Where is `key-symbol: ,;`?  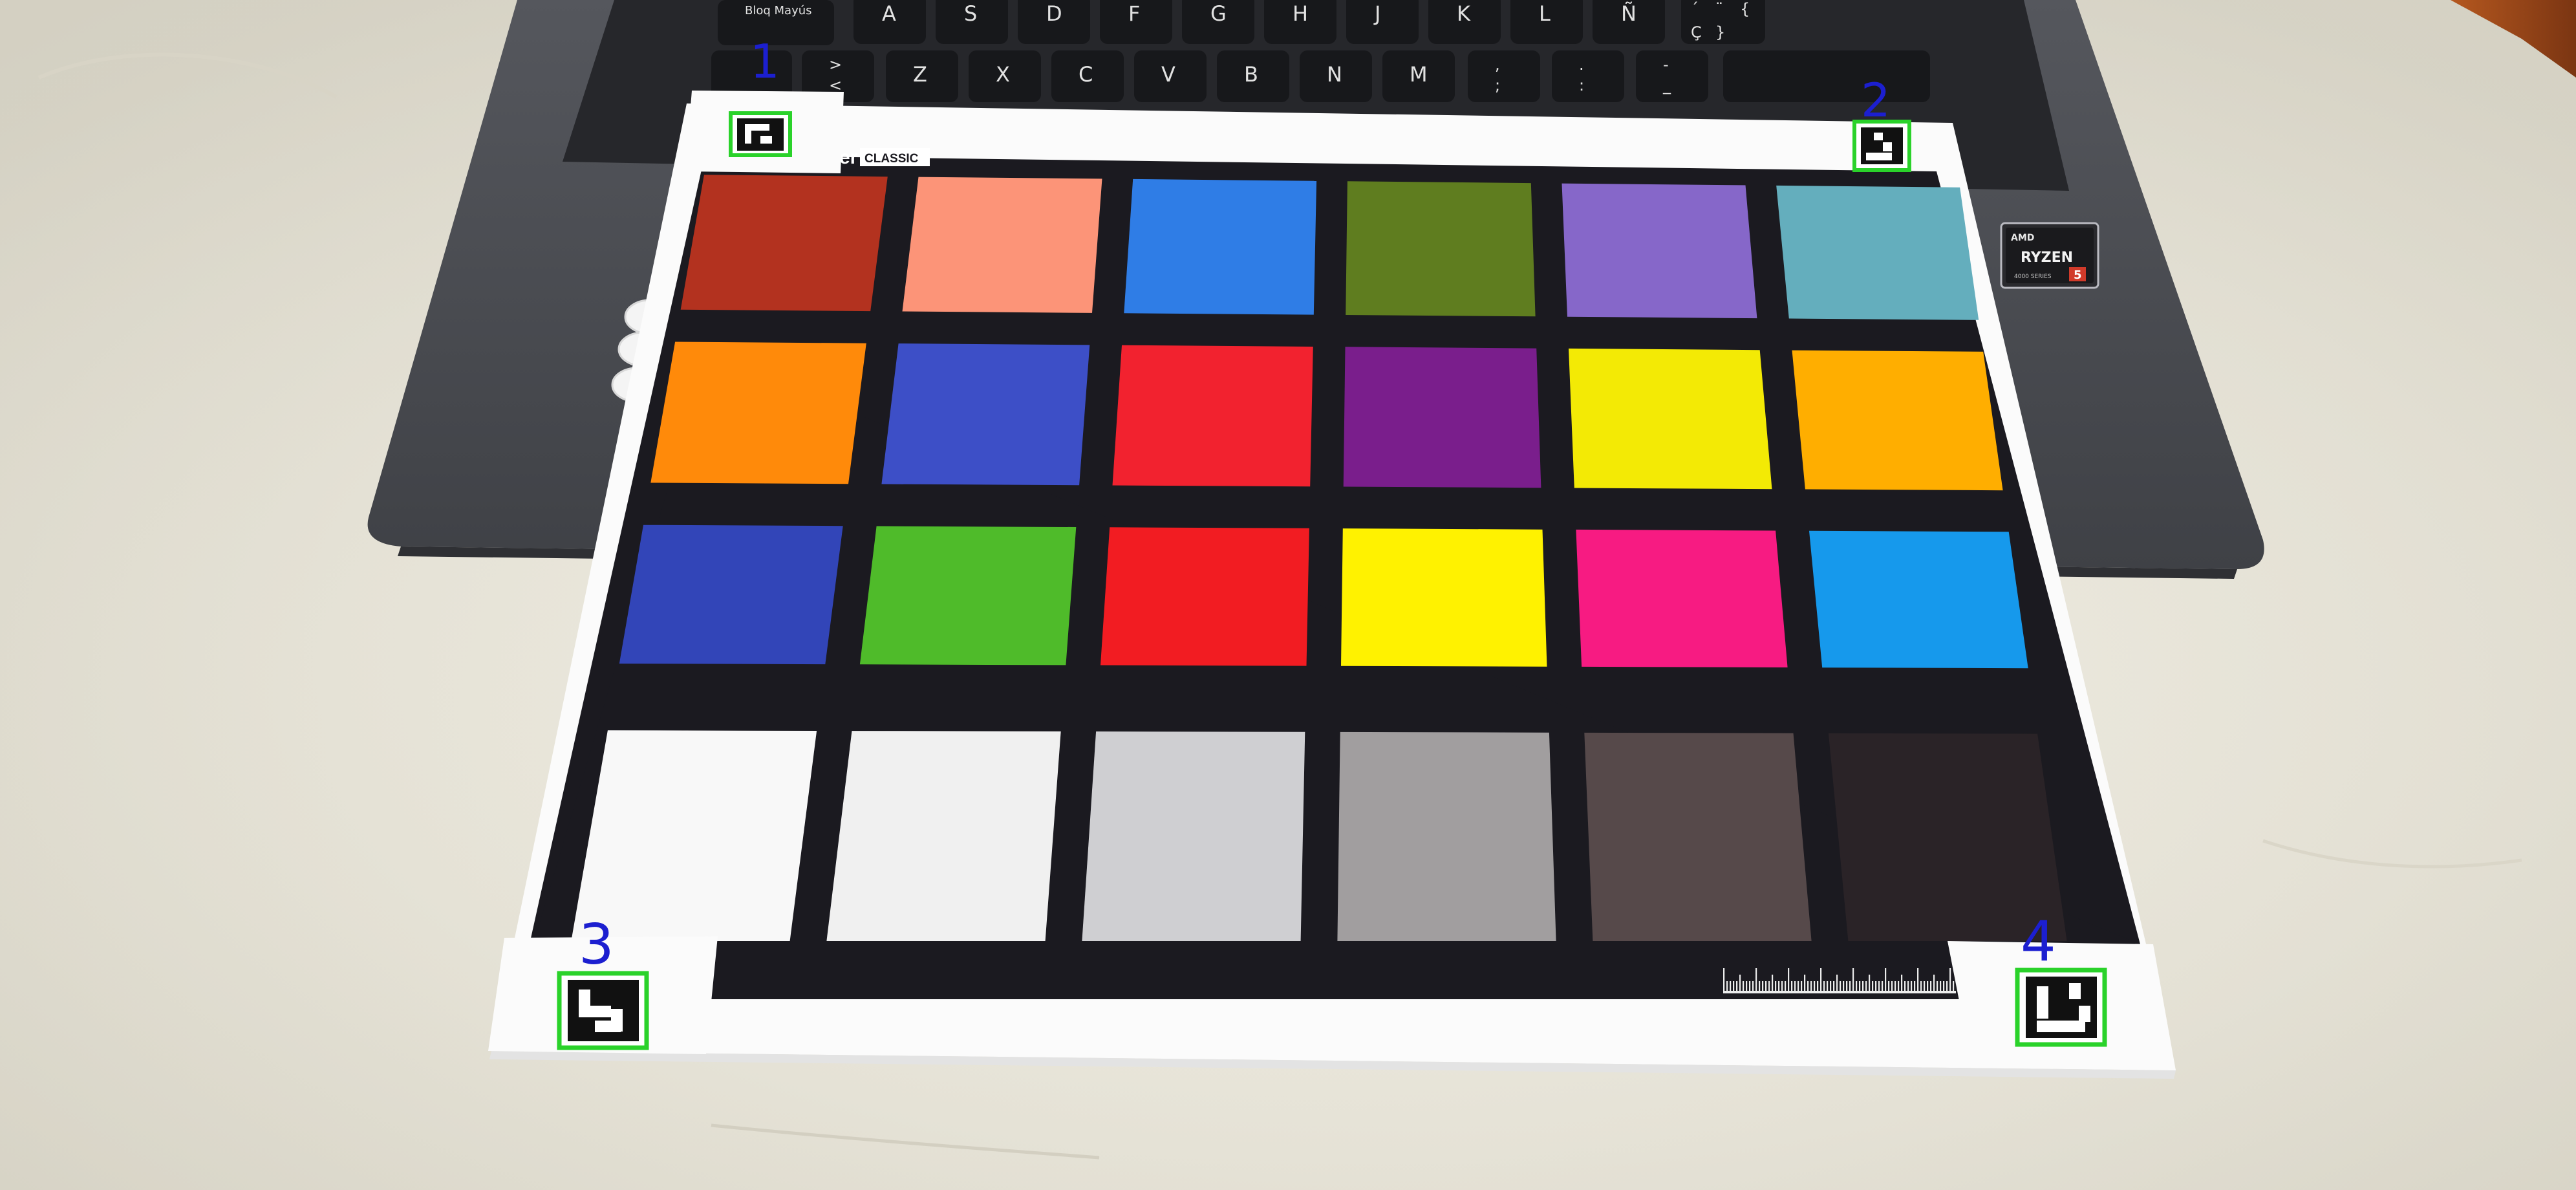 key-symbol: ,; is located at coordinates (1504, 76).